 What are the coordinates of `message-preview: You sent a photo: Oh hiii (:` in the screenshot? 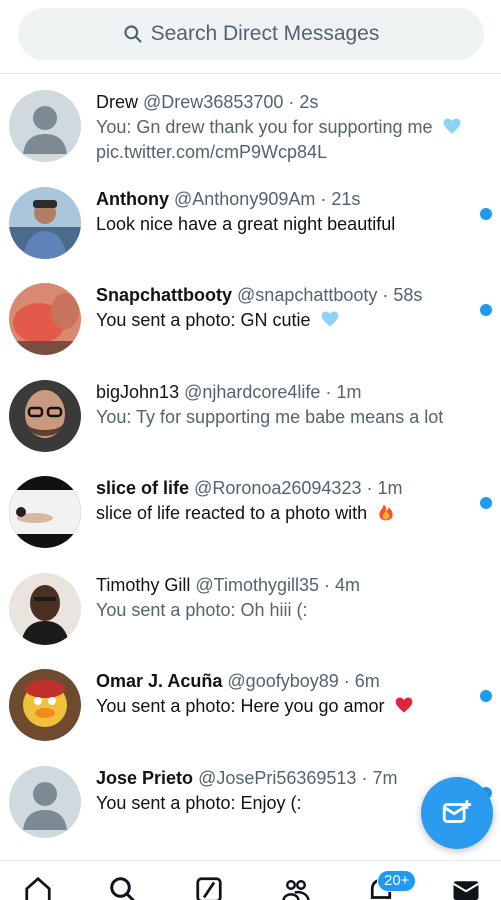 It's located at (202, 609).